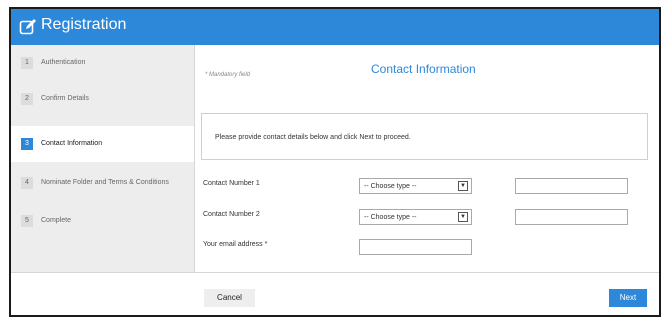  What do you see at coordinates (229, 298) in the screenshot?
I see `cancel-button: Cancel` at bounding box center [229, 298].